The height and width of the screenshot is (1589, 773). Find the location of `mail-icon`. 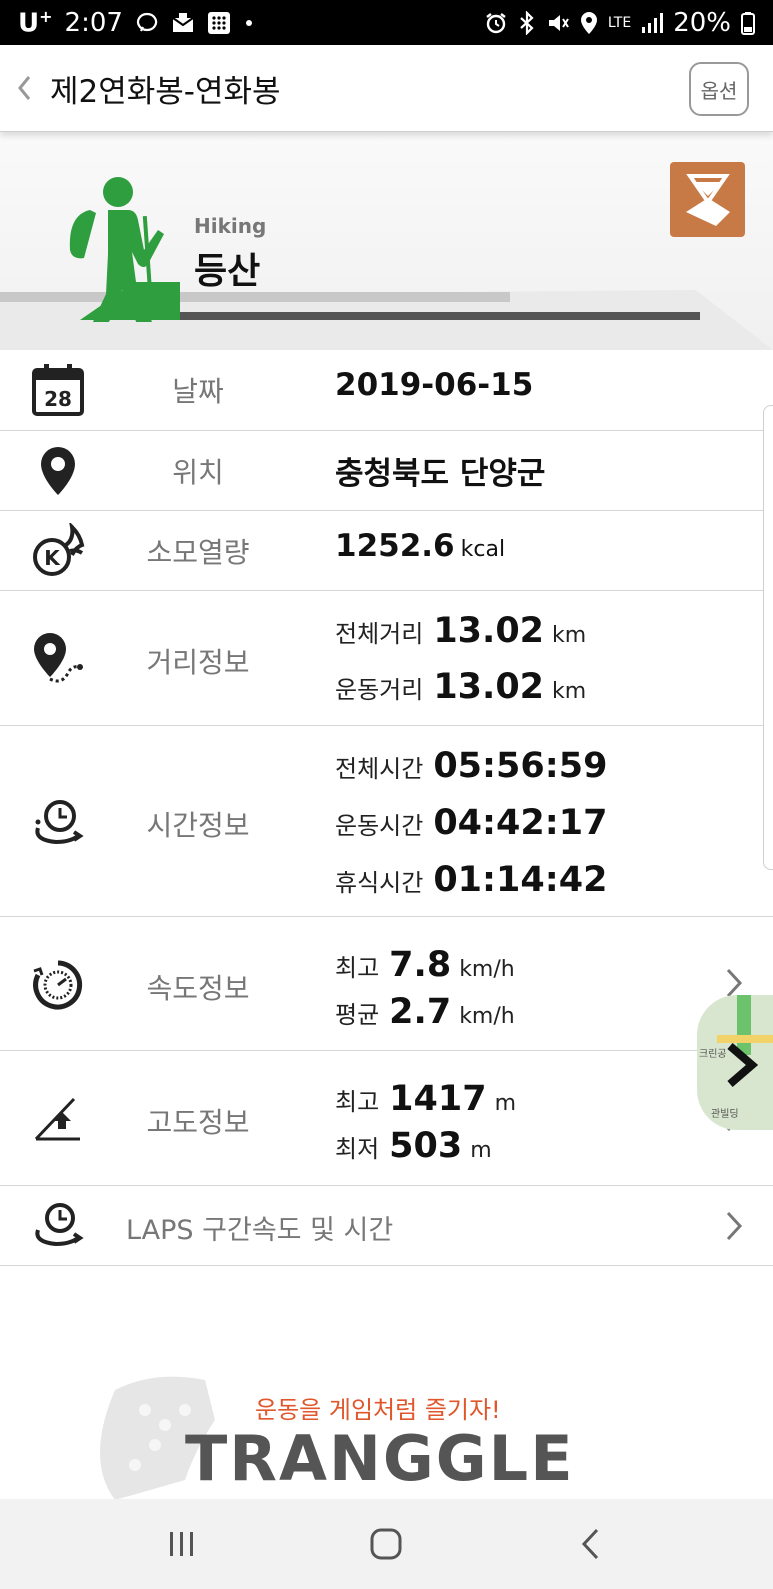

mail-icon is located at coordinates (183, 23).